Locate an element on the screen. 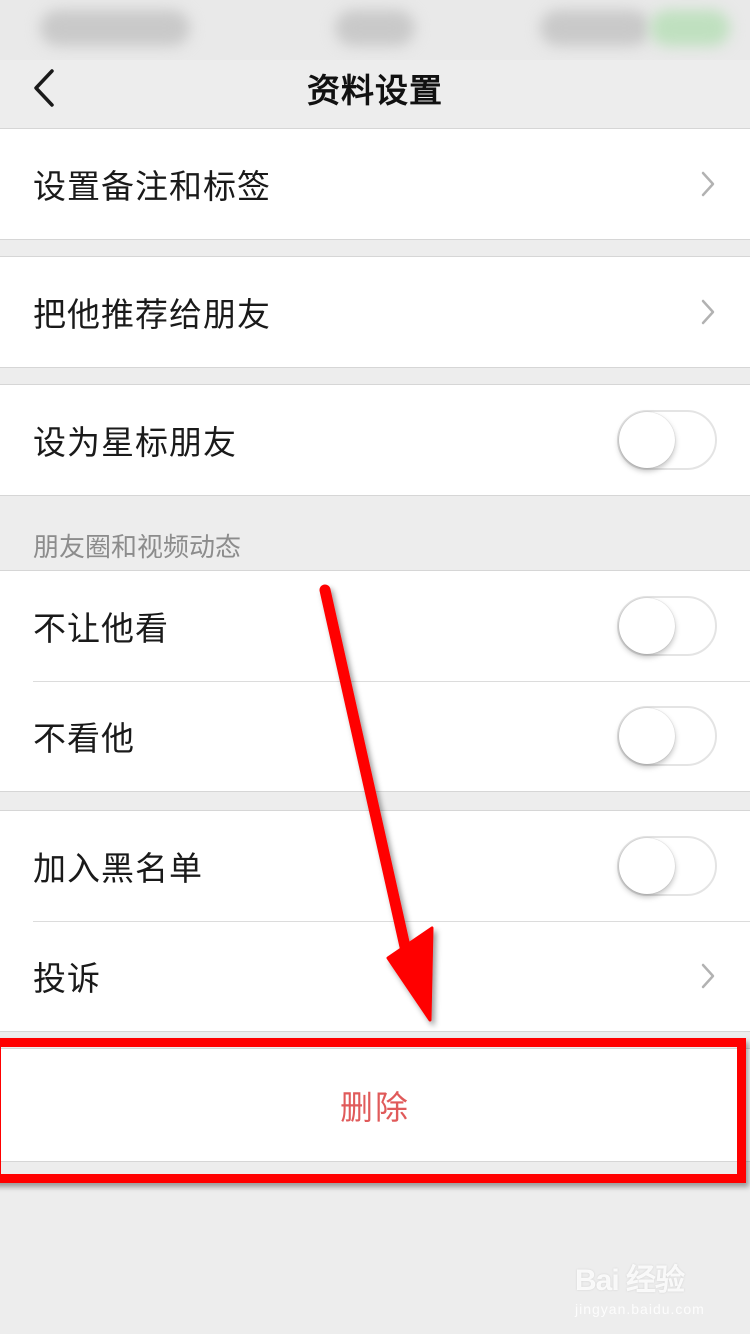 This screenshot has width=750, height=1334. watermark-url: jingyan.baidu.com is located at coordinates (640, 1309).